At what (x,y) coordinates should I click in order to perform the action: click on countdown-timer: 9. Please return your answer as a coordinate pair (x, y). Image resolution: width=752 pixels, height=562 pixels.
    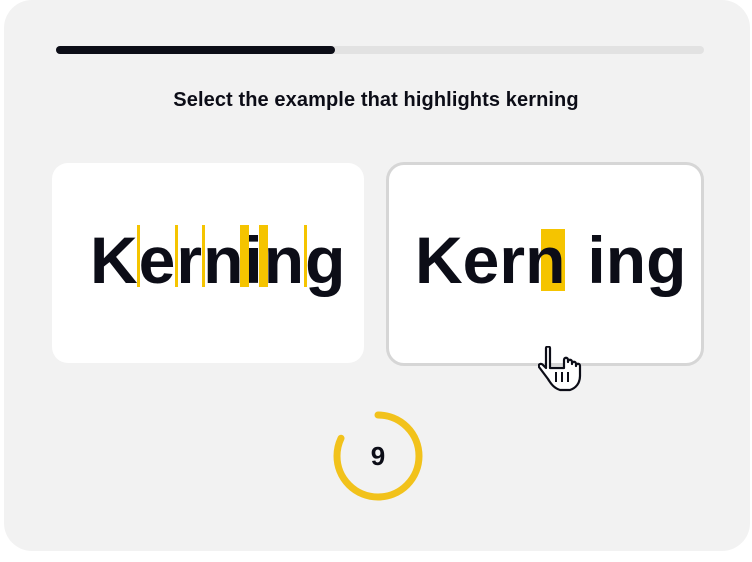
    Looking at the image, I should click on (378, 456).